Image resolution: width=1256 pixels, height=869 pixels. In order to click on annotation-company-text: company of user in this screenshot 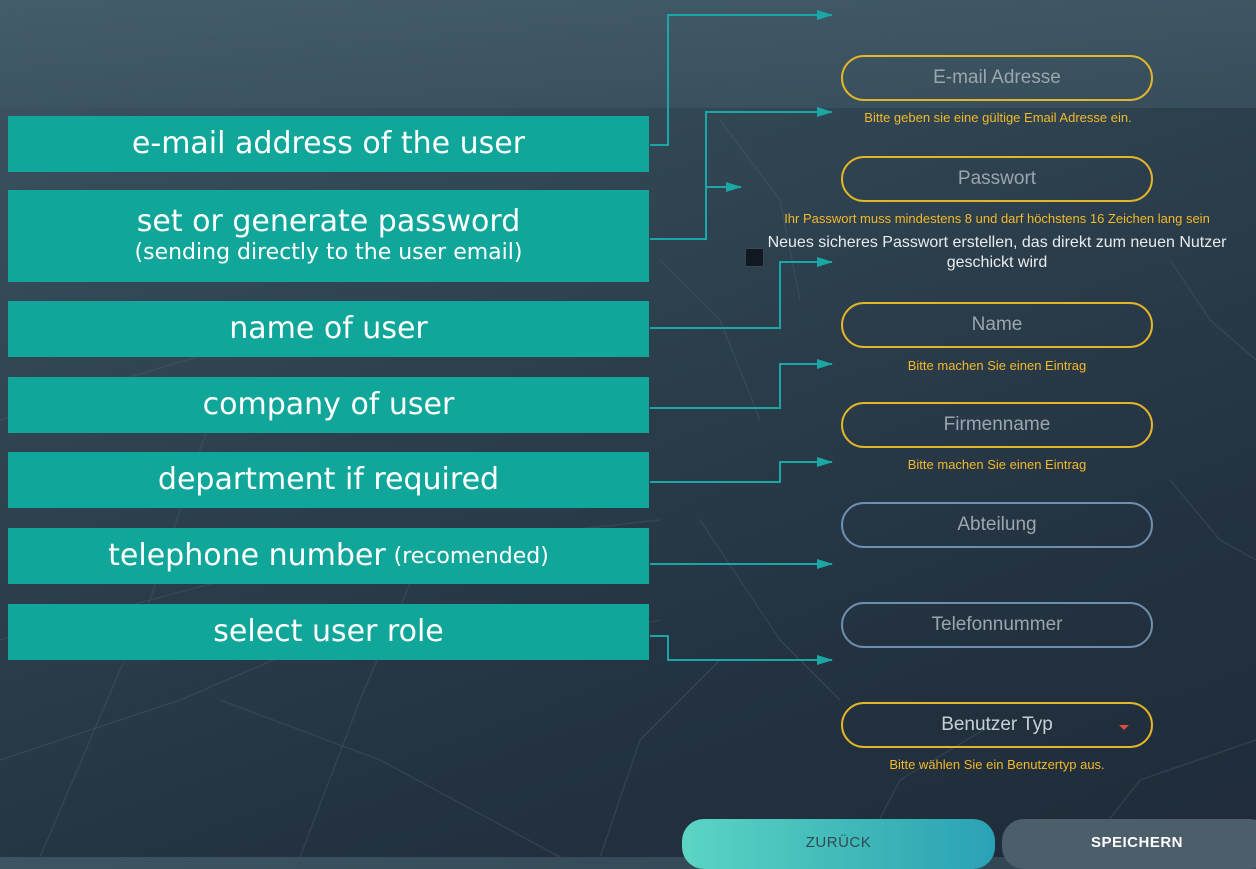, I will do `click(328, 404)`.